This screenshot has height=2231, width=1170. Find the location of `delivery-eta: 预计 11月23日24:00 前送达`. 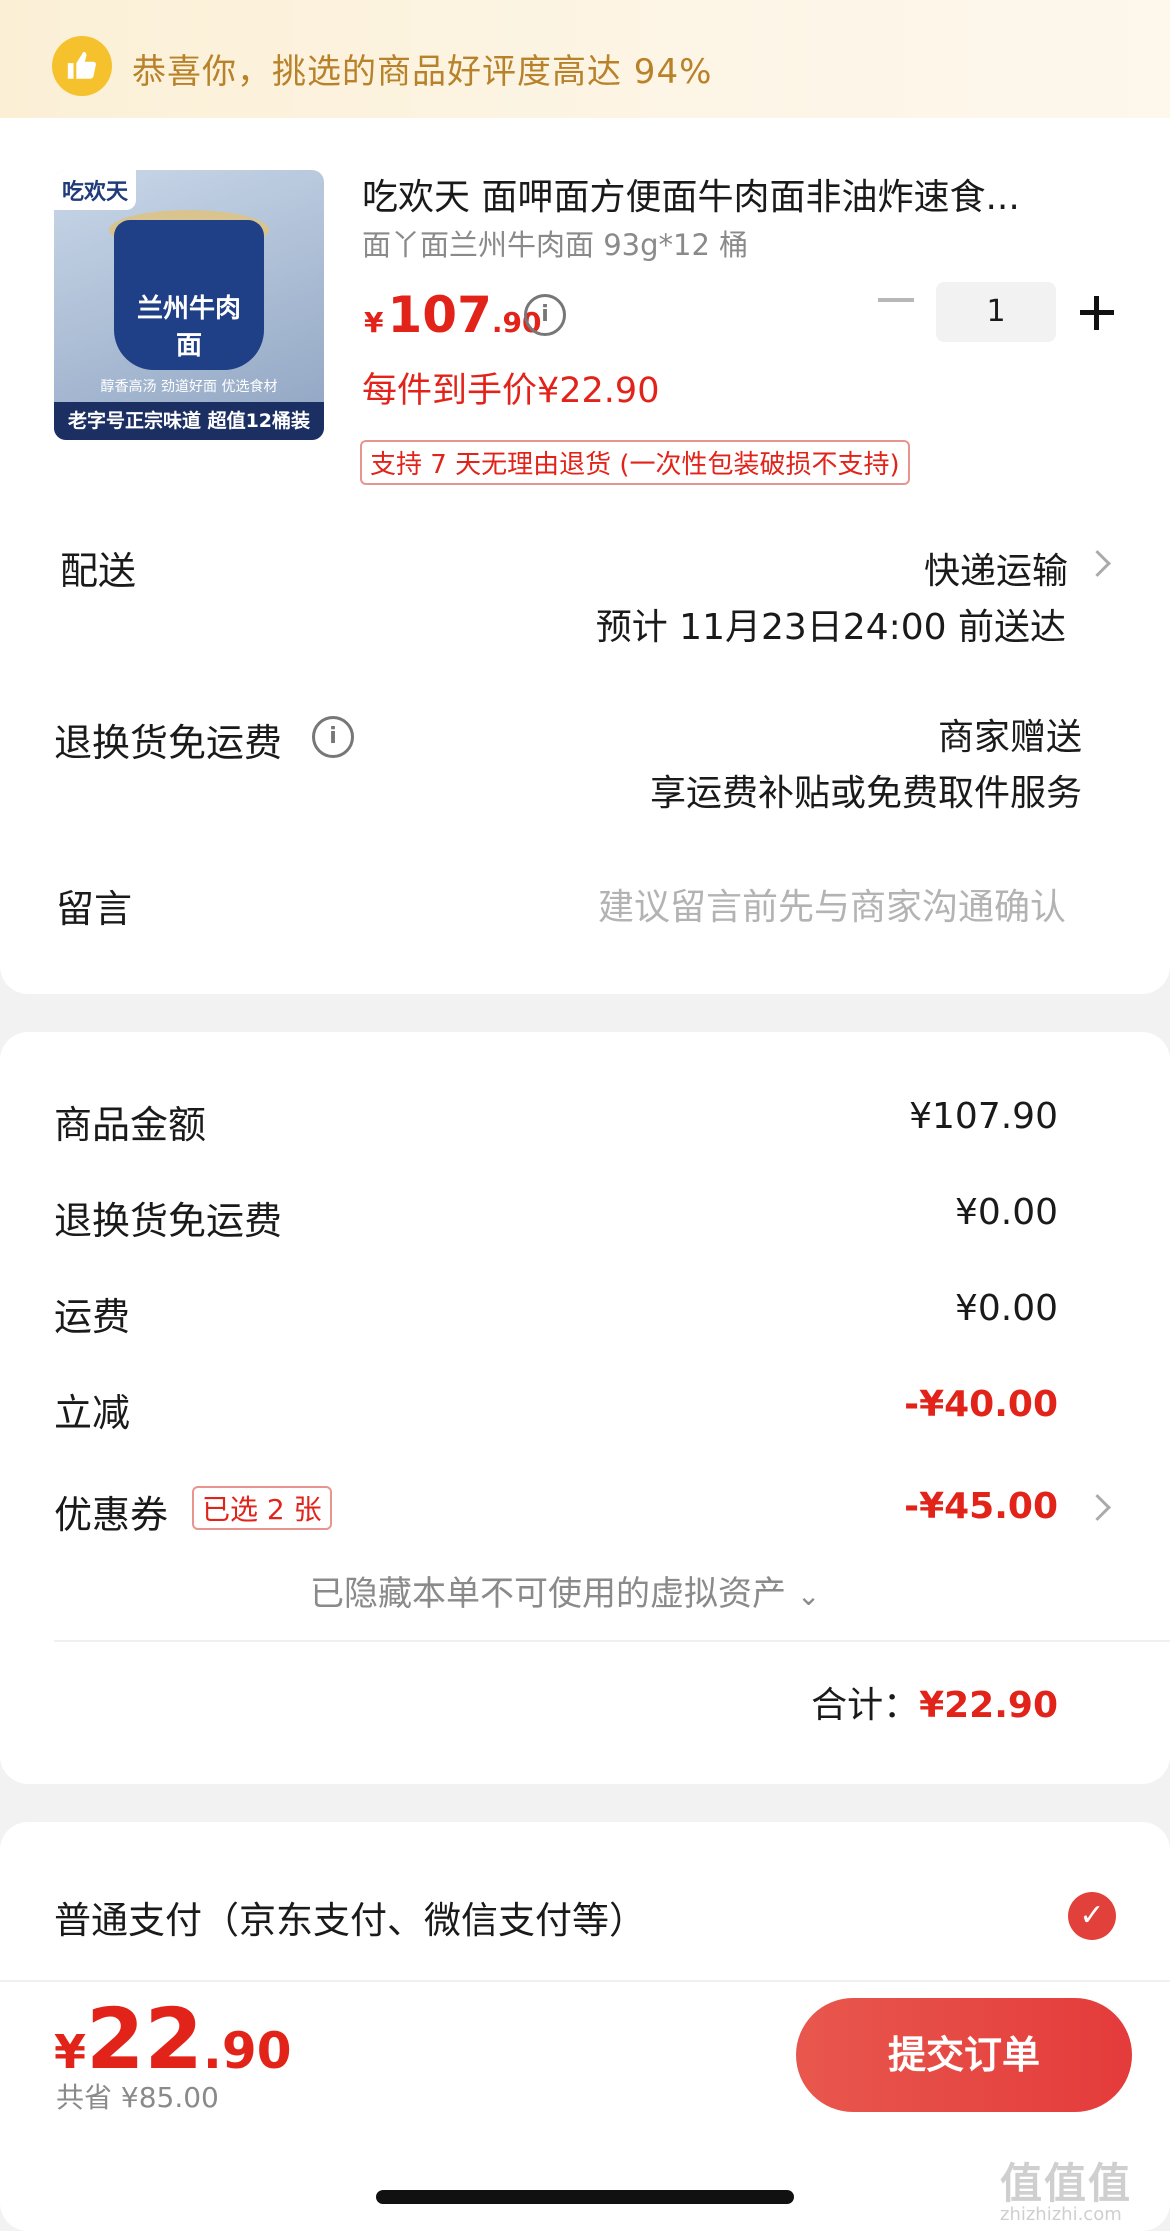

delivery-eta: 预计 11月23日24:00 前送达 is located at coordinates (830, 627).